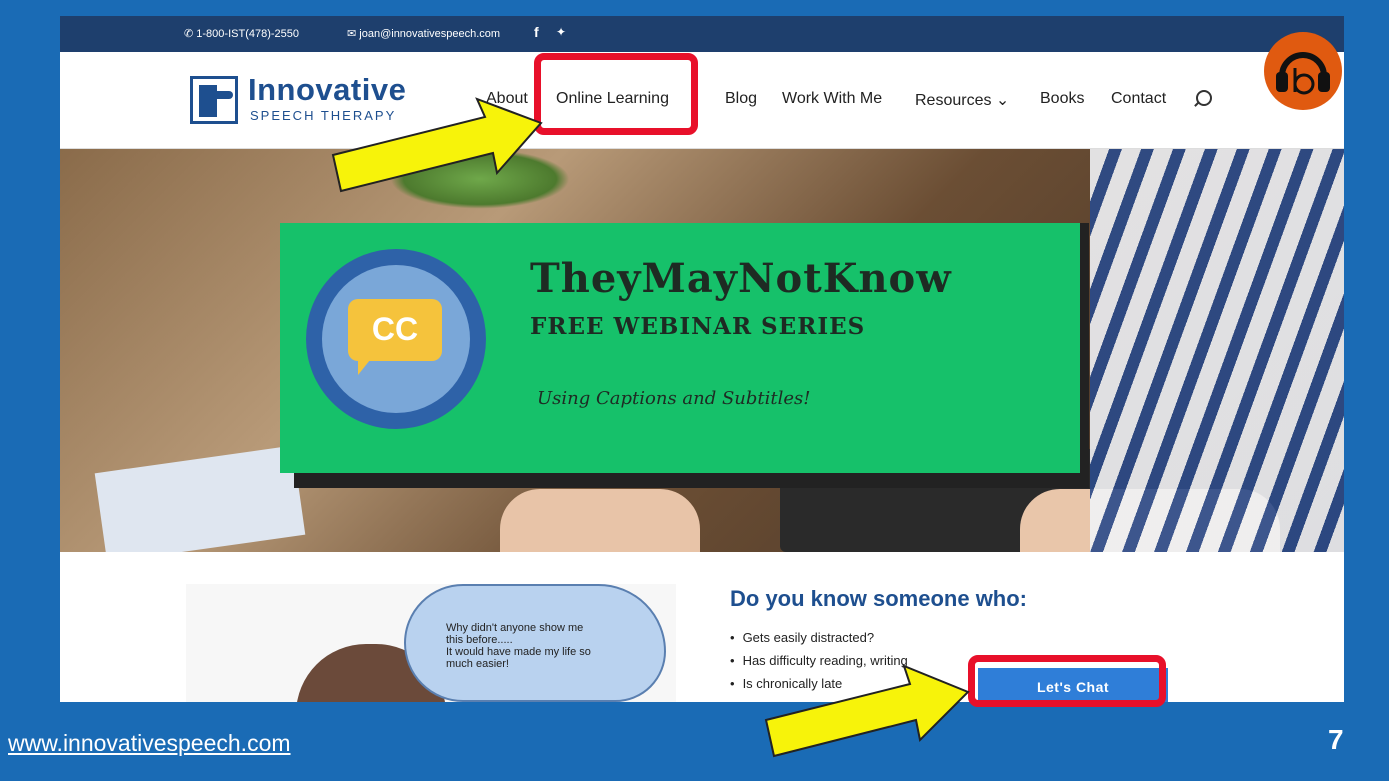  What do you see at coordinates (429, 34) in the screenshot?
I see `email-address: joan@innovativespeech.com` at bounding box center [429, 34].